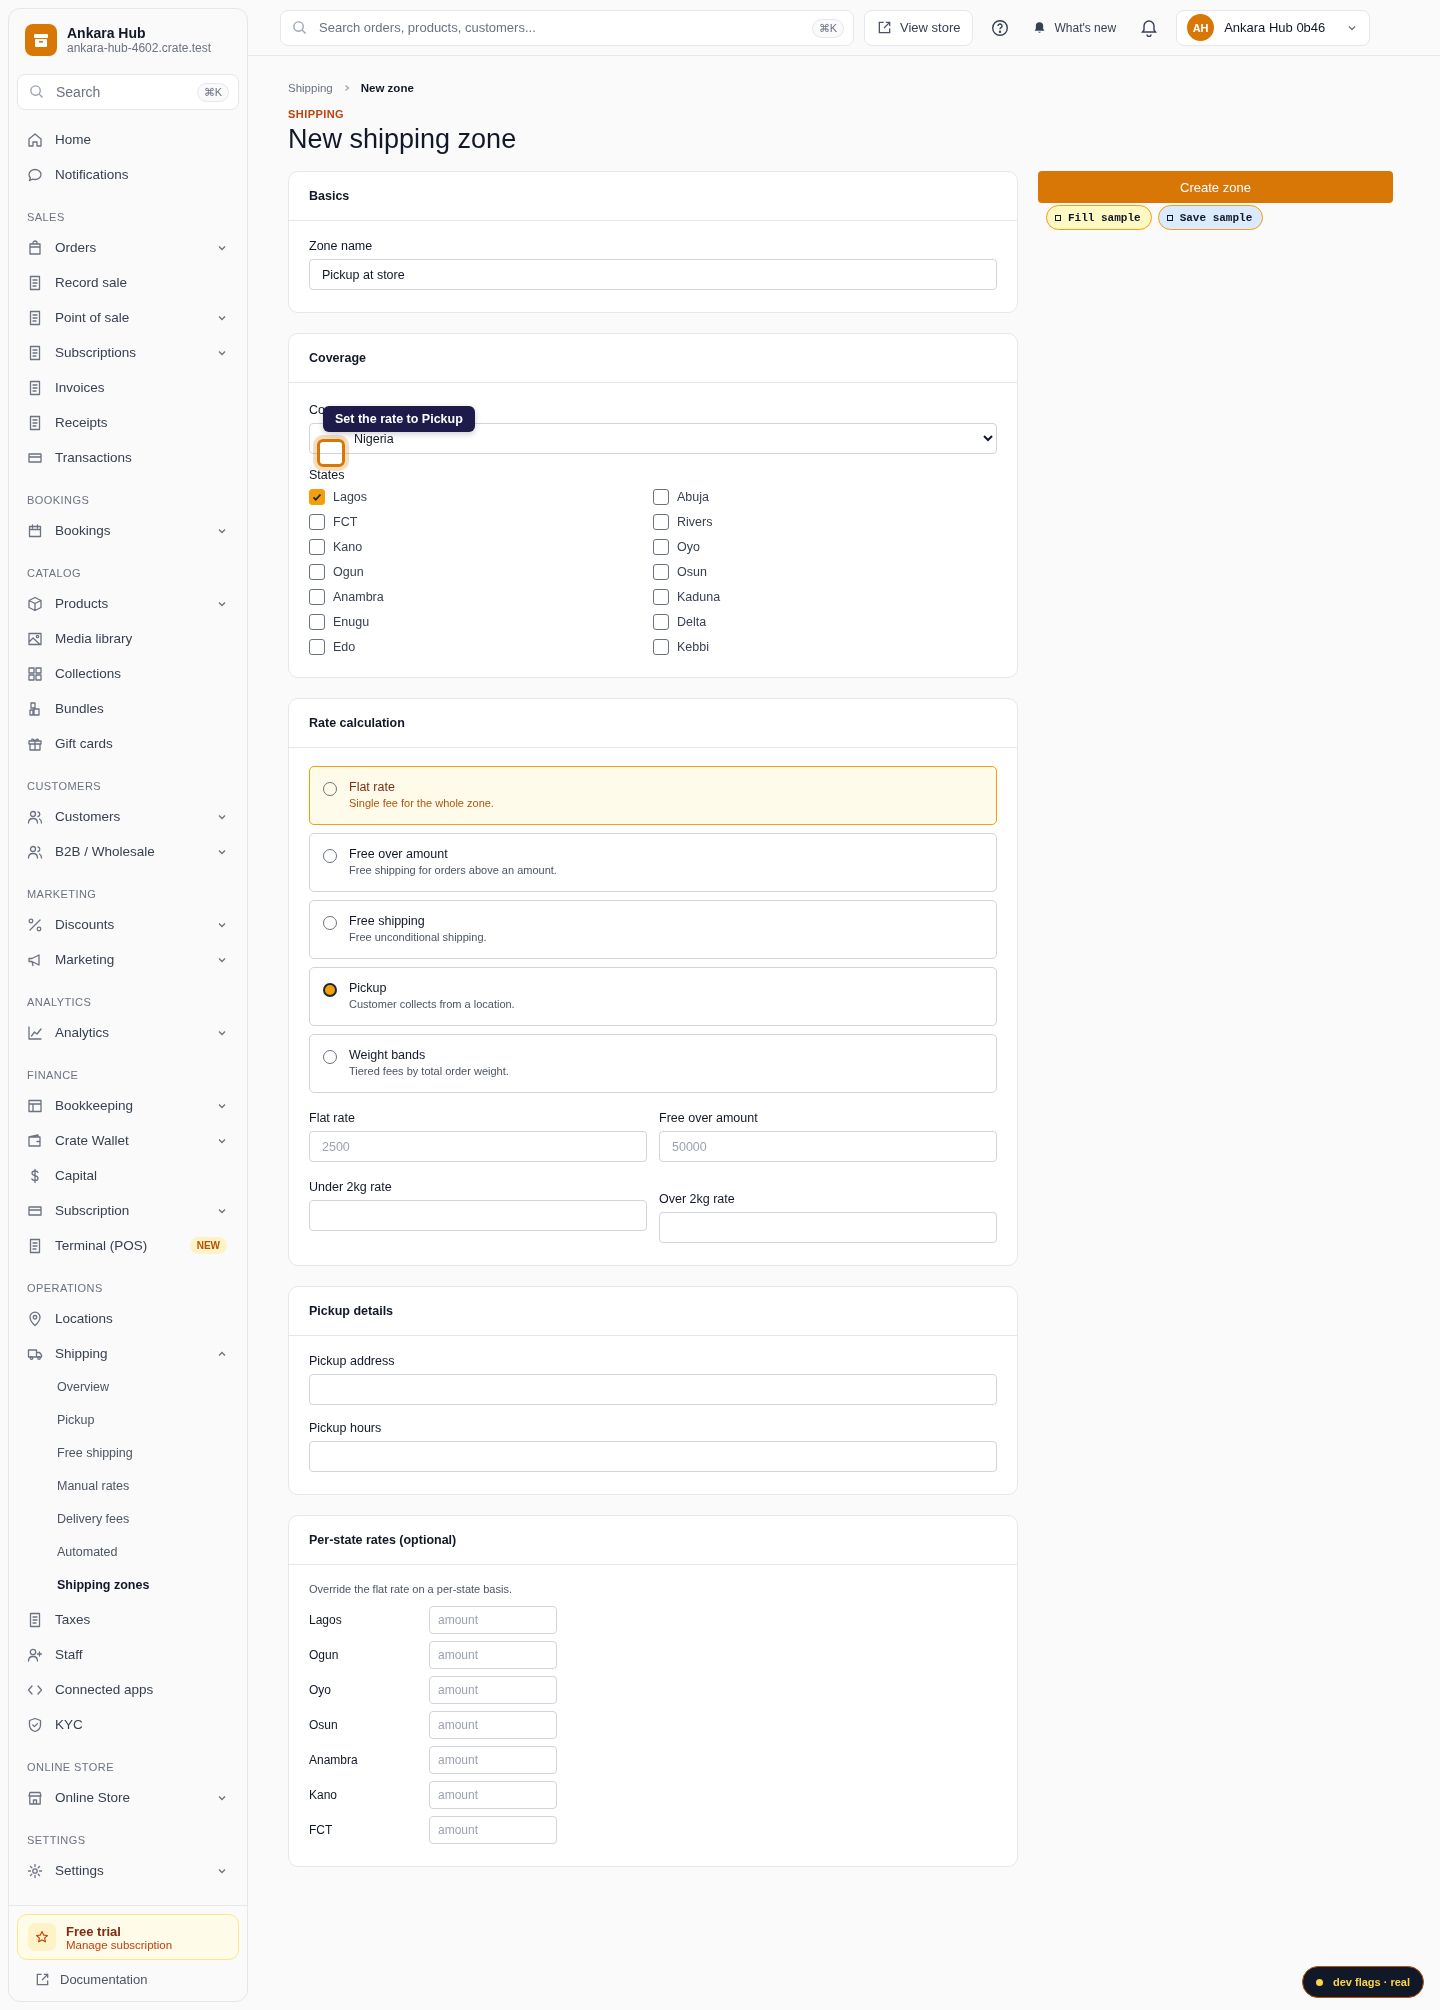 Image resolution: width=1440 pixels, height=2010 pixels. Describe the element at coordinates (128, 924) in the screenshot. I see `nav-item: Discounts` at that location.